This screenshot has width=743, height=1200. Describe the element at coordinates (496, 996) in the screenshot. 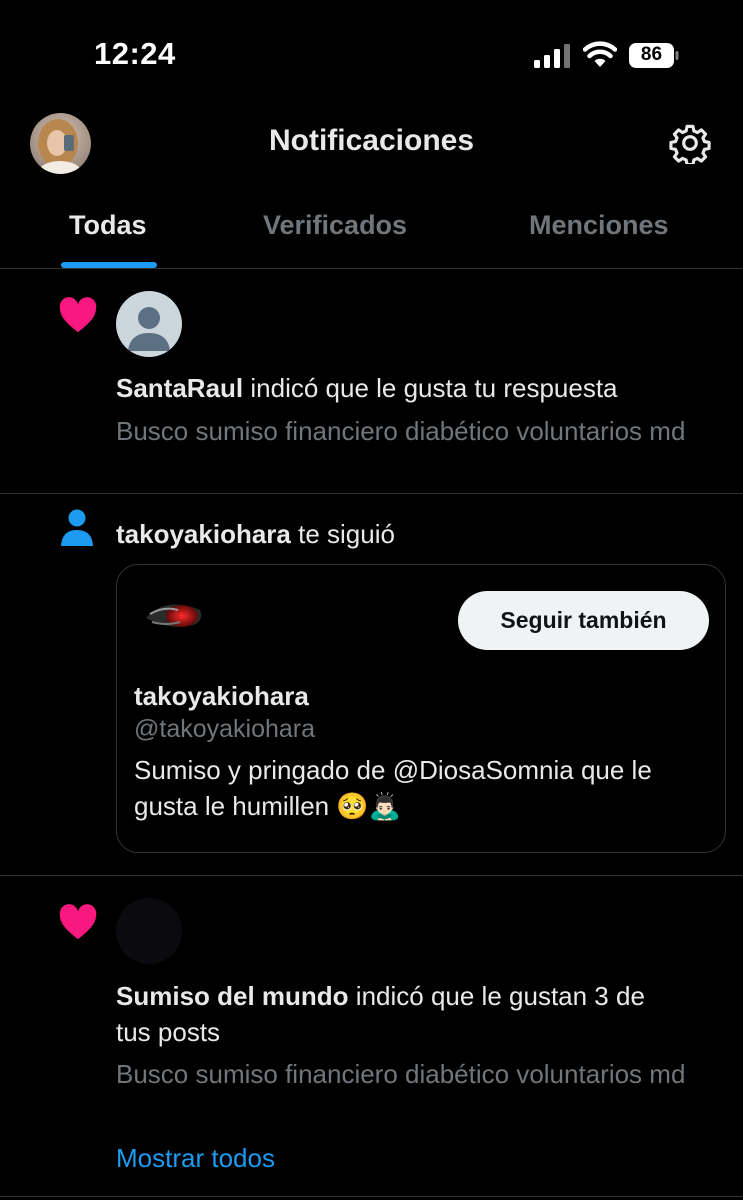

I see `notification-action: indicó que le gustan 3 de` at that location.